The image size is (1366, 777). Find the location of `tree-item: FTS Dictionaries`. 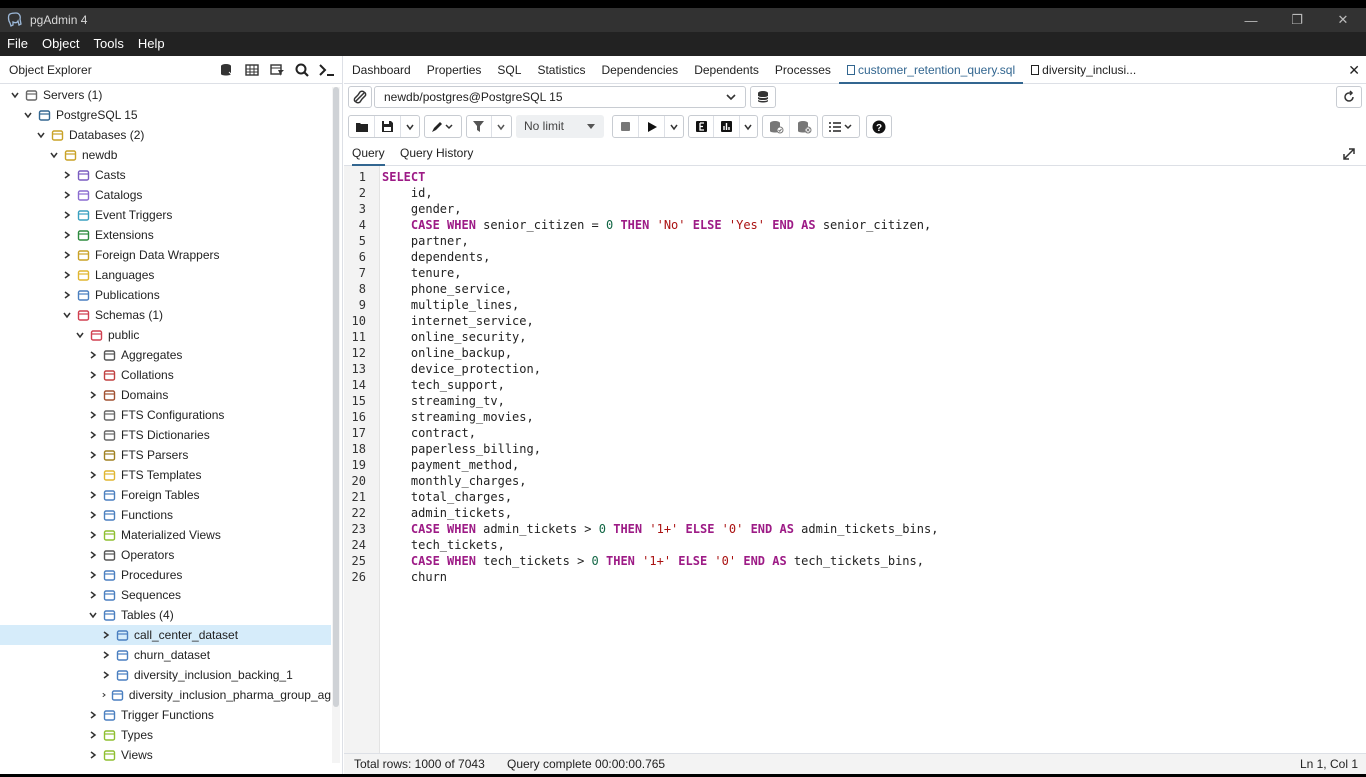

tree-item: FTS Dictionaries is located at coordinates (165, 435).